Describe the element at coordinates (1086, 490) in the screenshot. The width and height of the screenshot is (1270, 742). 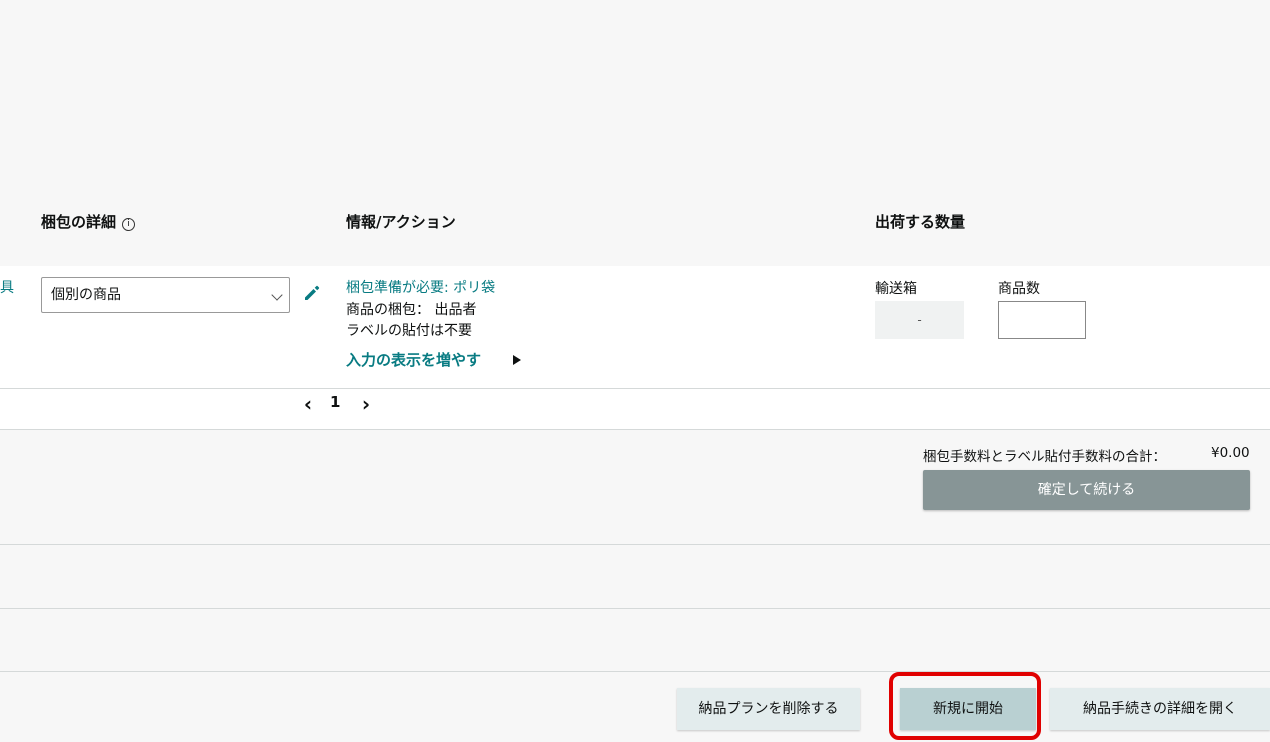
I see `confirm-continue-button: 確定して続ける` at that location.